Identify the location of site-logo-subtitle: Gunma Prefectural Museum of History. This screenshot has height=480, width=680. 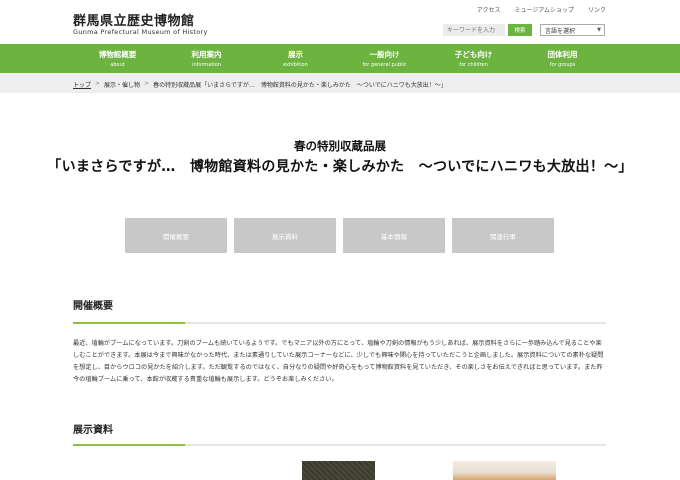
(140, 32).